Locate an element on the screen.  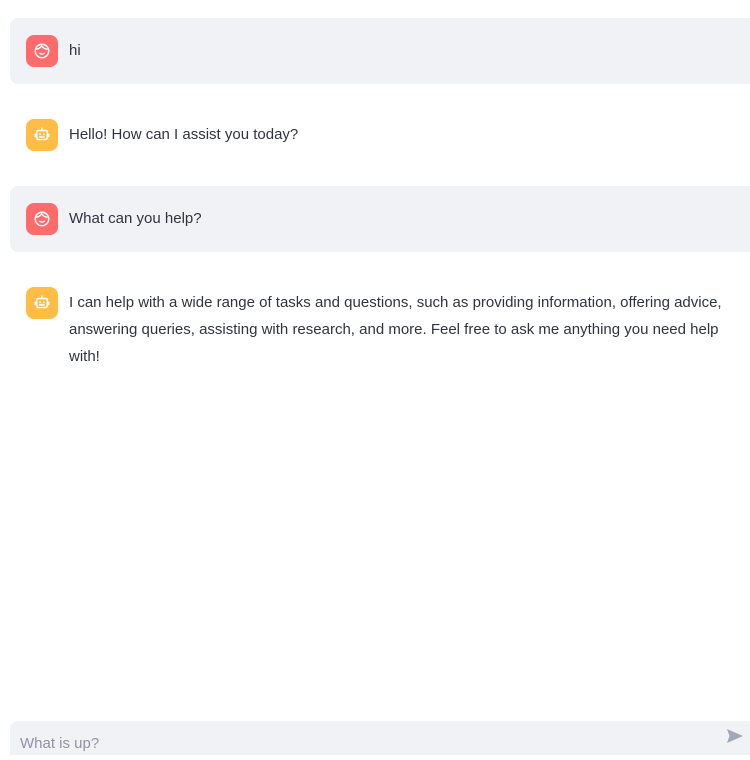
chat-message-user: hi is located at coordinates (380, 51).